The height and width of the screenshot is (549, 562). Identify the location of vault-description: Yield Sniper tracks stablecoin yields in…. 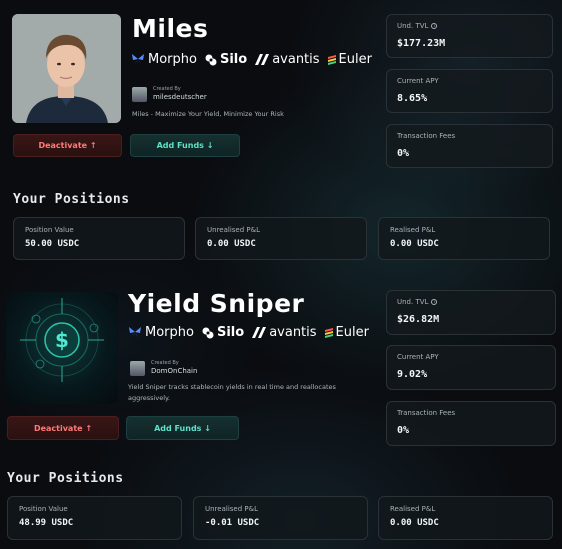
(232, 392).